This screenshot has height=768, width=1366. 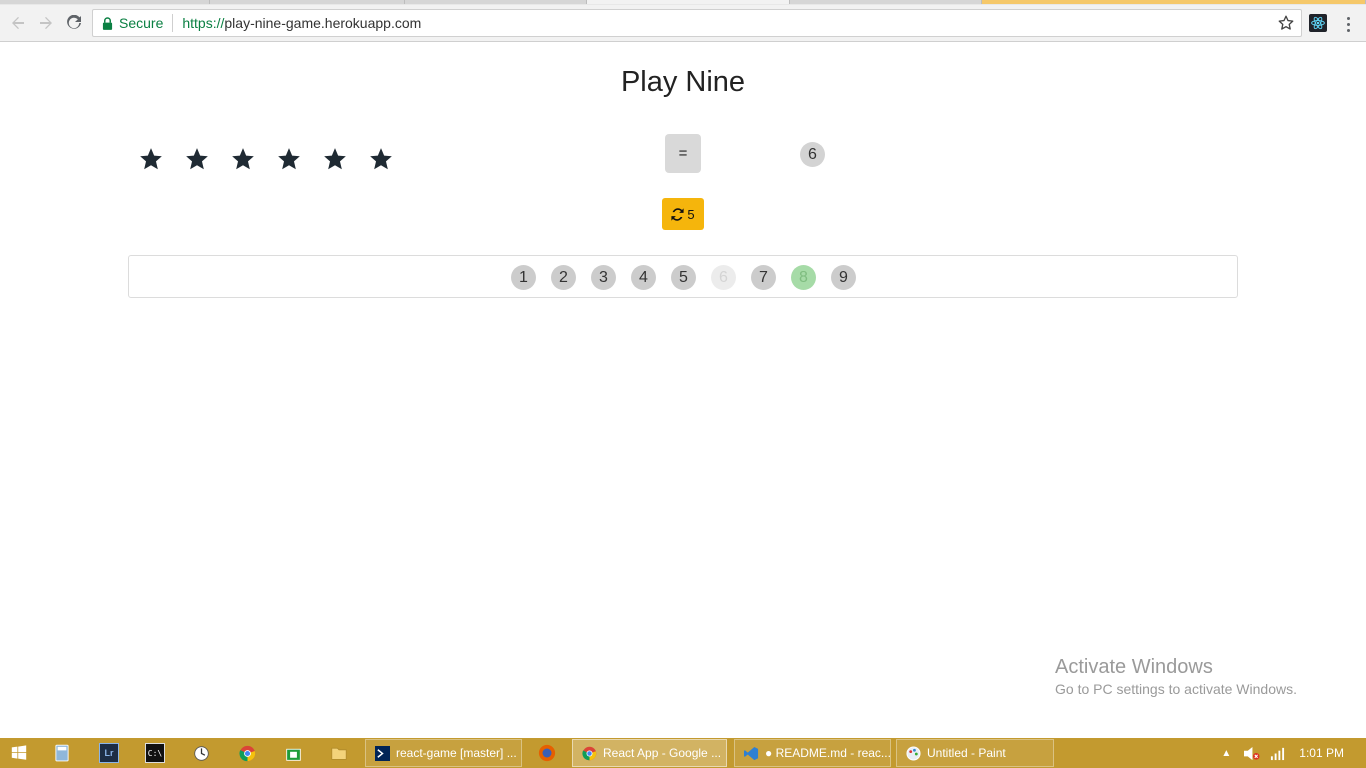 What do you see at coordinates (677, 214) in the screenshot?
I see `refresh-icon` at bounding box center [677, 214].